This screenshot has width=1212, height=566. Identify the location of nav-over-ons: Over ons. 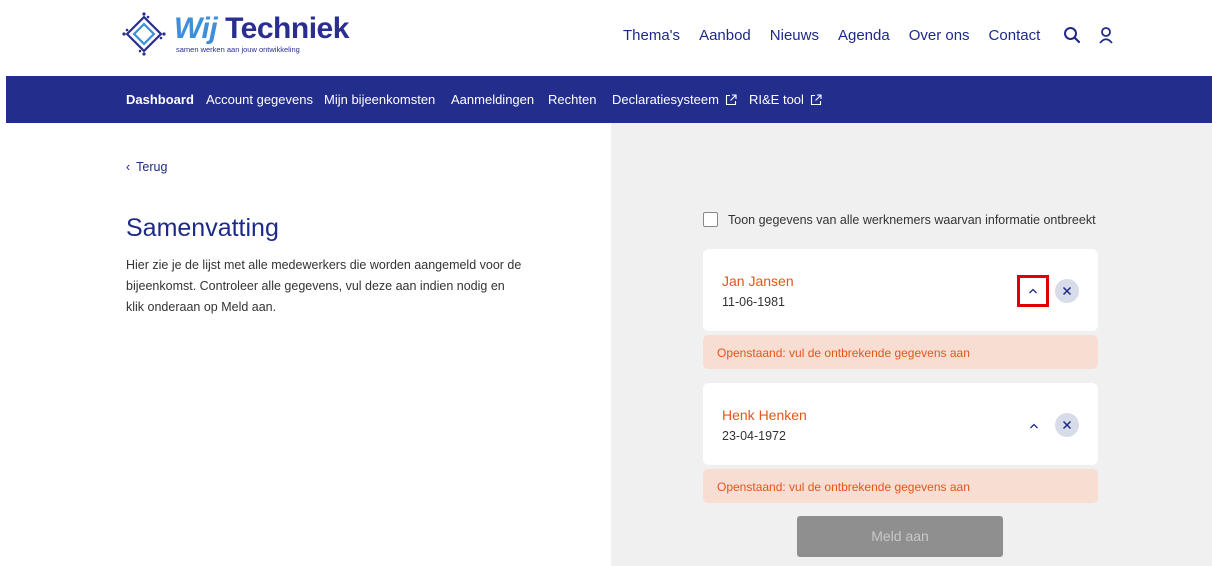
(939, 35).